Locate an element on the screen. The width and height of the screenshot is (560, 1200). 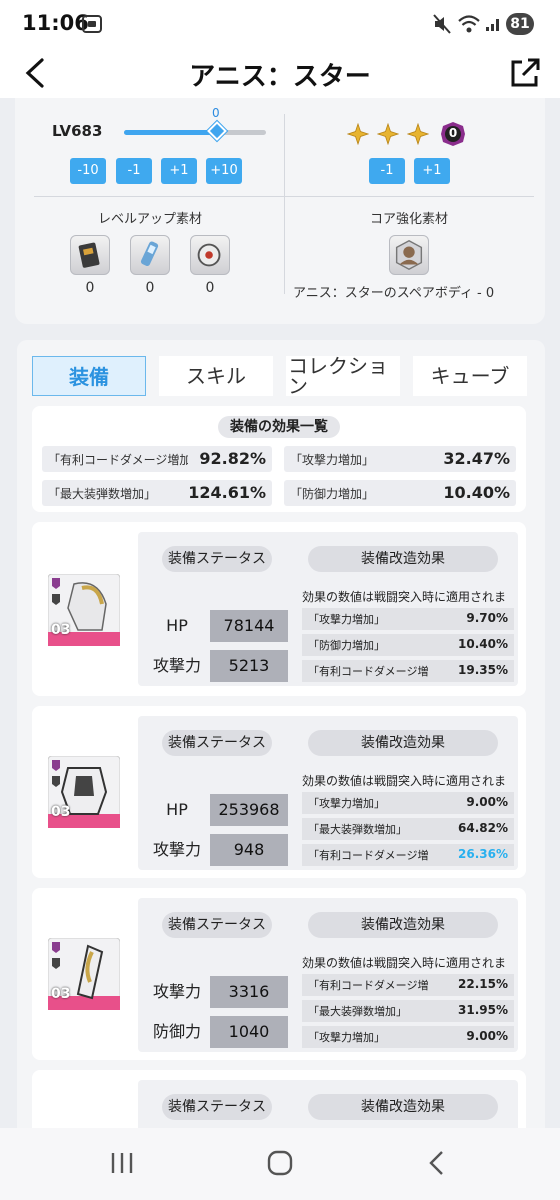
system-nav-bar is located at coordinates (280, 1164).